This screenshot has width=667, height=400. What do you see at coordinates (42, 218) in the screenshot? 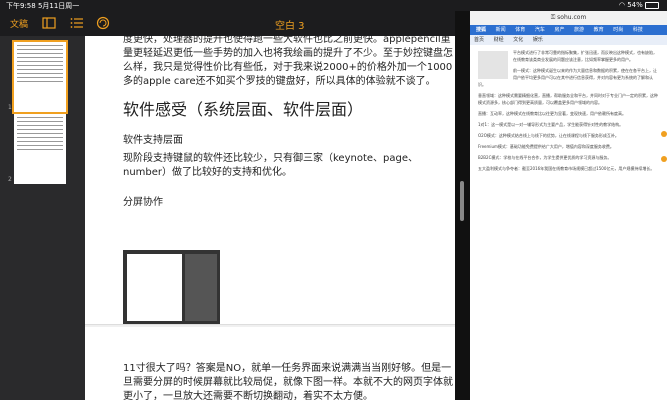
I see `page-thumbnails-sidebar: 1 2` at bounding box center [42, 218].